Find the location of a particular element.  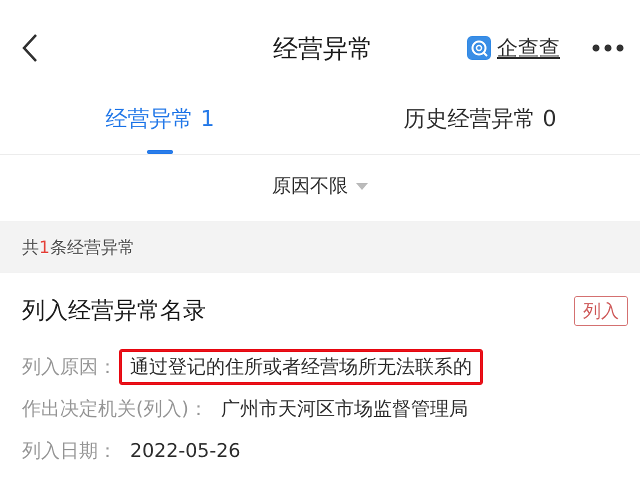

brand-name: 企查查 is located at coordinates (528, 48).